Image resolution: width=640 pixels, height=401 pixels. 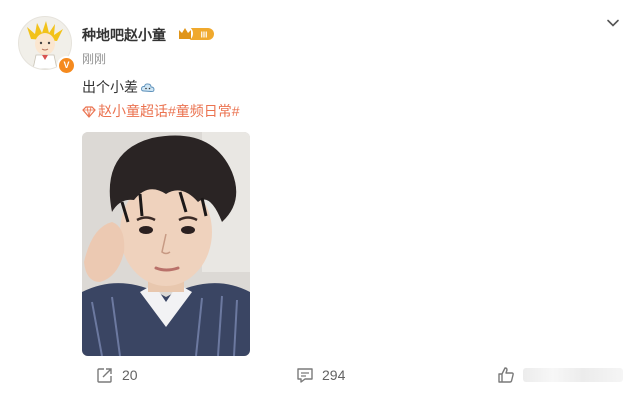 I want to click on thumbs-up-icon, so click(x=506, y=375).